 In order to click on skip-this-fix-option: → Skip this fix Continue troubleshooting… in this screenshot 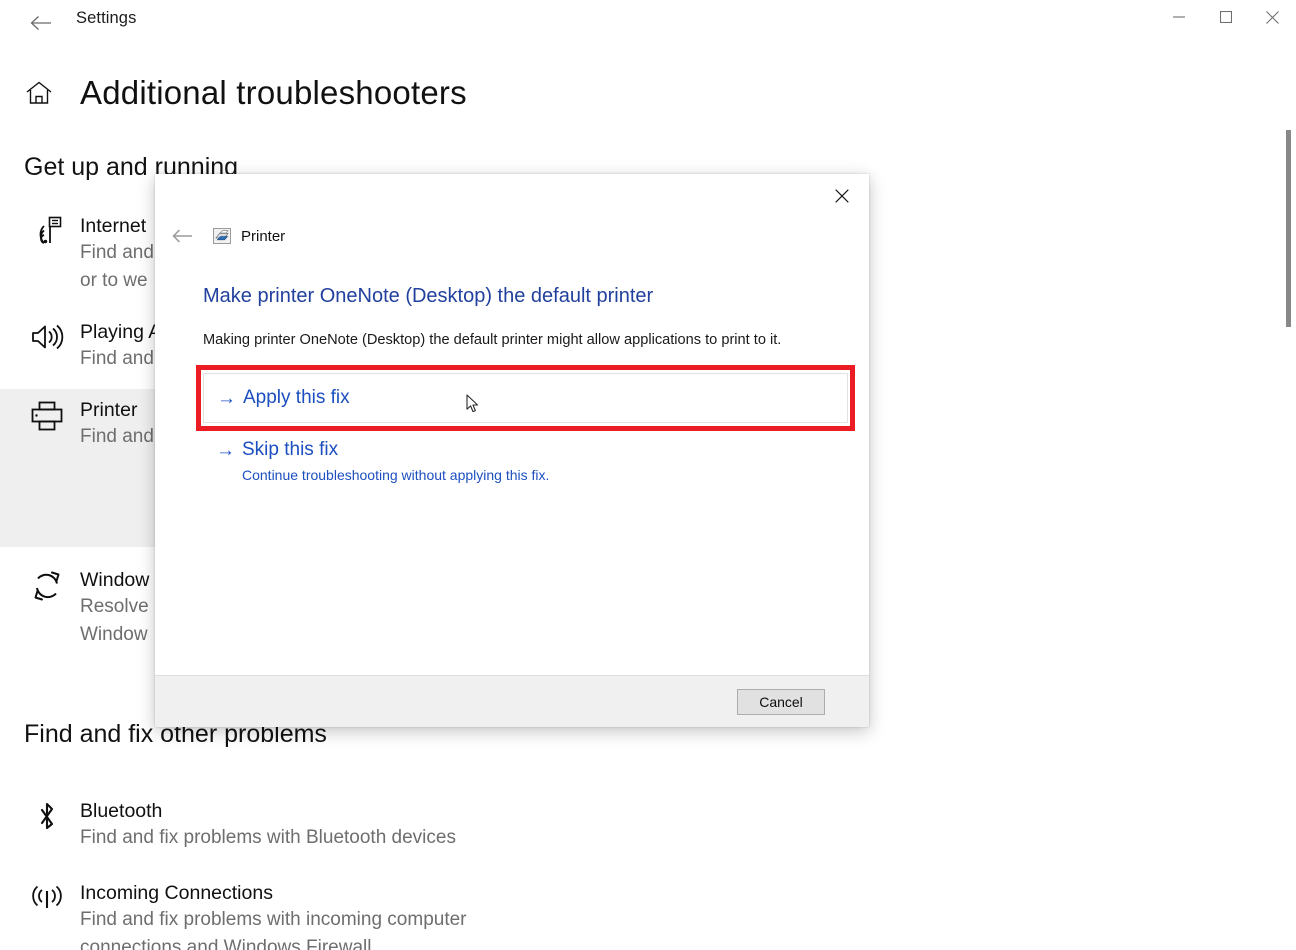, I will do `click(525, 461)`.